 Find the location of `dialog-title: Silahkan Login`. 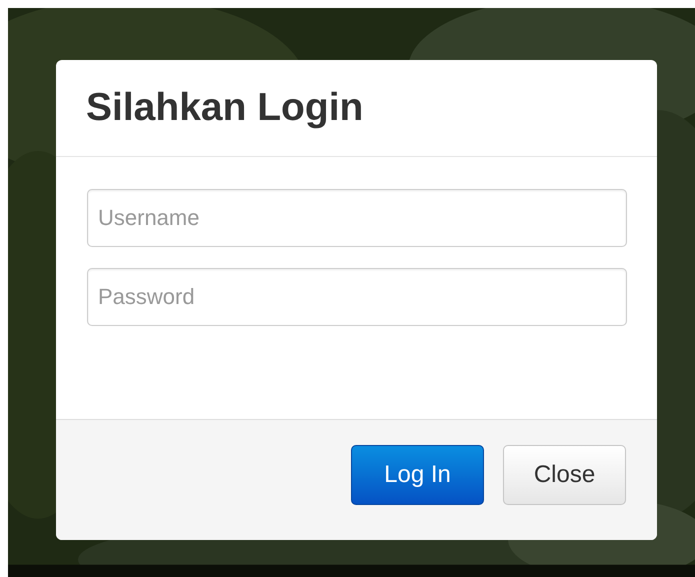

dialog-title: Silahkan Login is located at coordinates (225, 108).